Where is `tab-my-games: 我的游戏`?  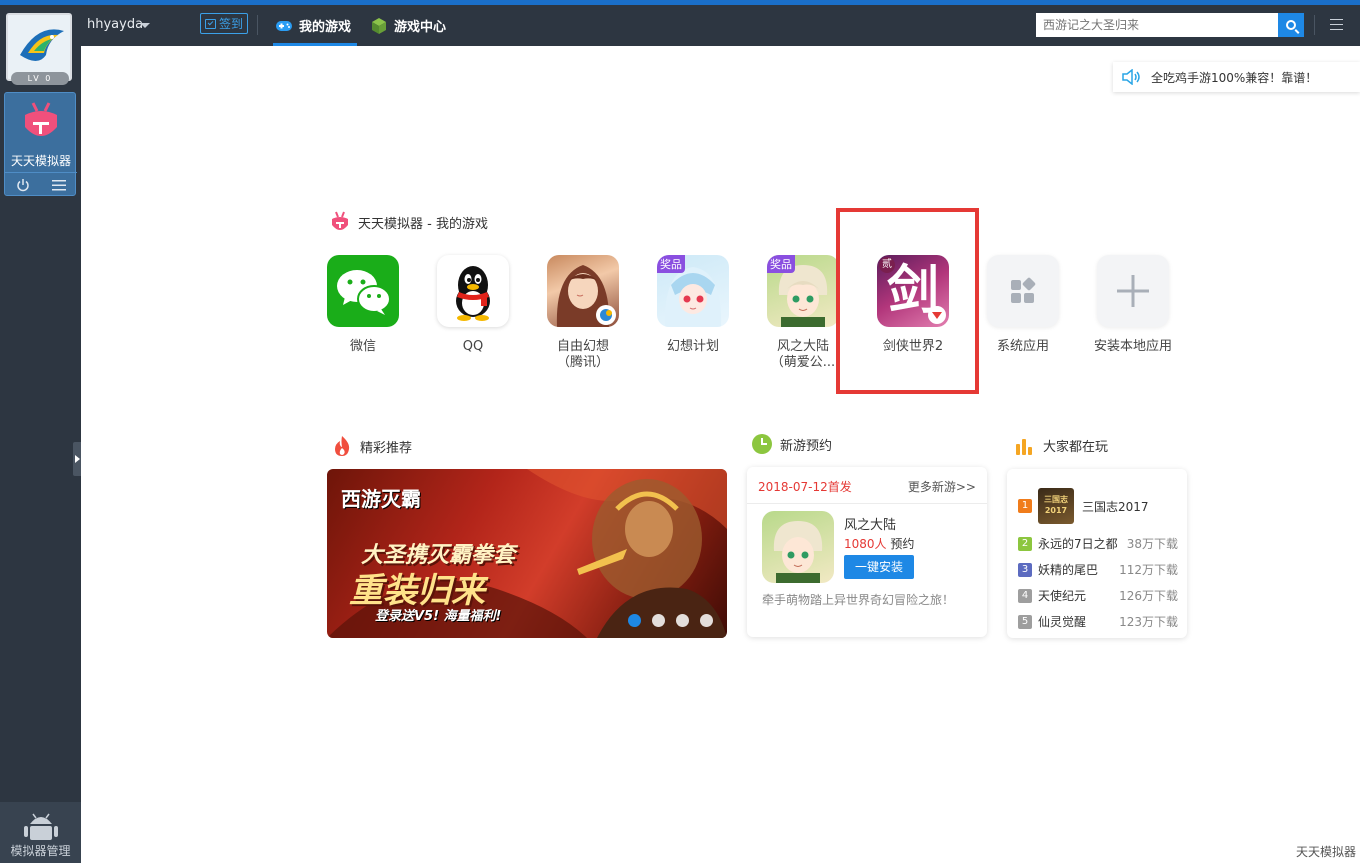
tab-my-games: 我的游戏 is located at coordinates (315, 25).